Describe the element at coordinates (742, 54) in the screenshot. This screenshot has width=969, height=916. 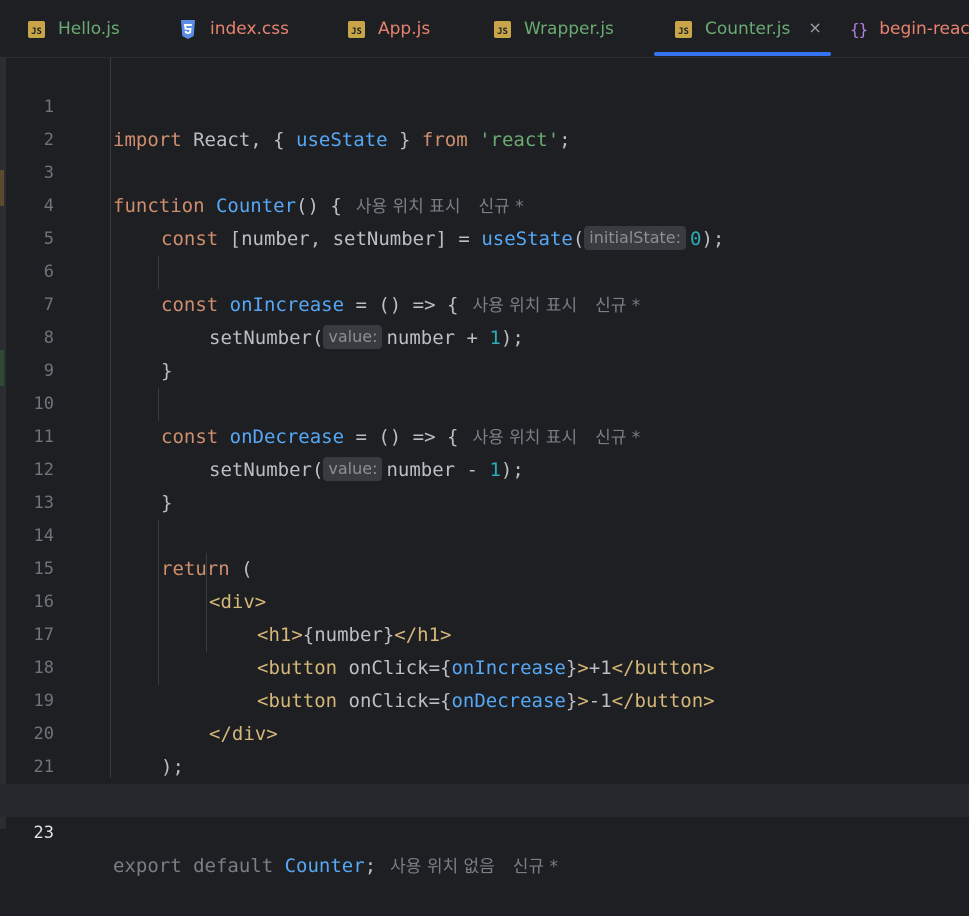
I see `active-tab-indicator` at that location.